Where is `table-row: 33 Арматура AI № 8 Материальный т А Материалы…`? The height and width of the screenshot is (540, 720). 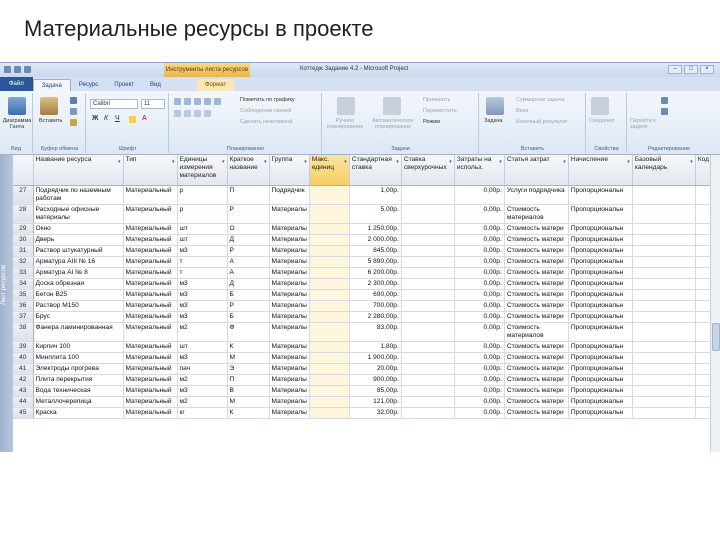
table-row: 33 Арматура AI № 8 Материальный т А Материалы… is located at coordinates (363, 273).